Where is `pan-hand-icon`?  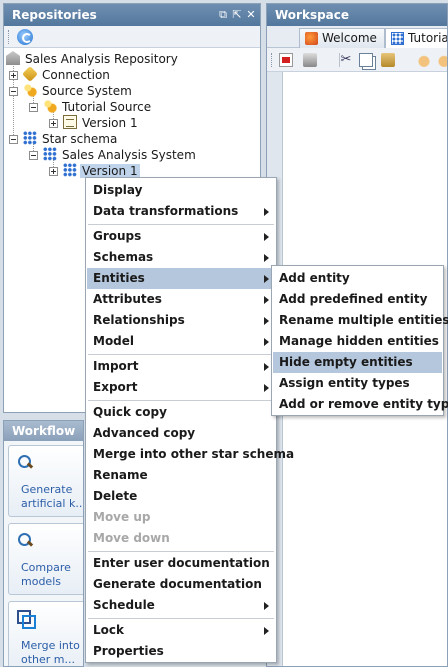
pan-hand-icon is located at coordinates (424, 60).